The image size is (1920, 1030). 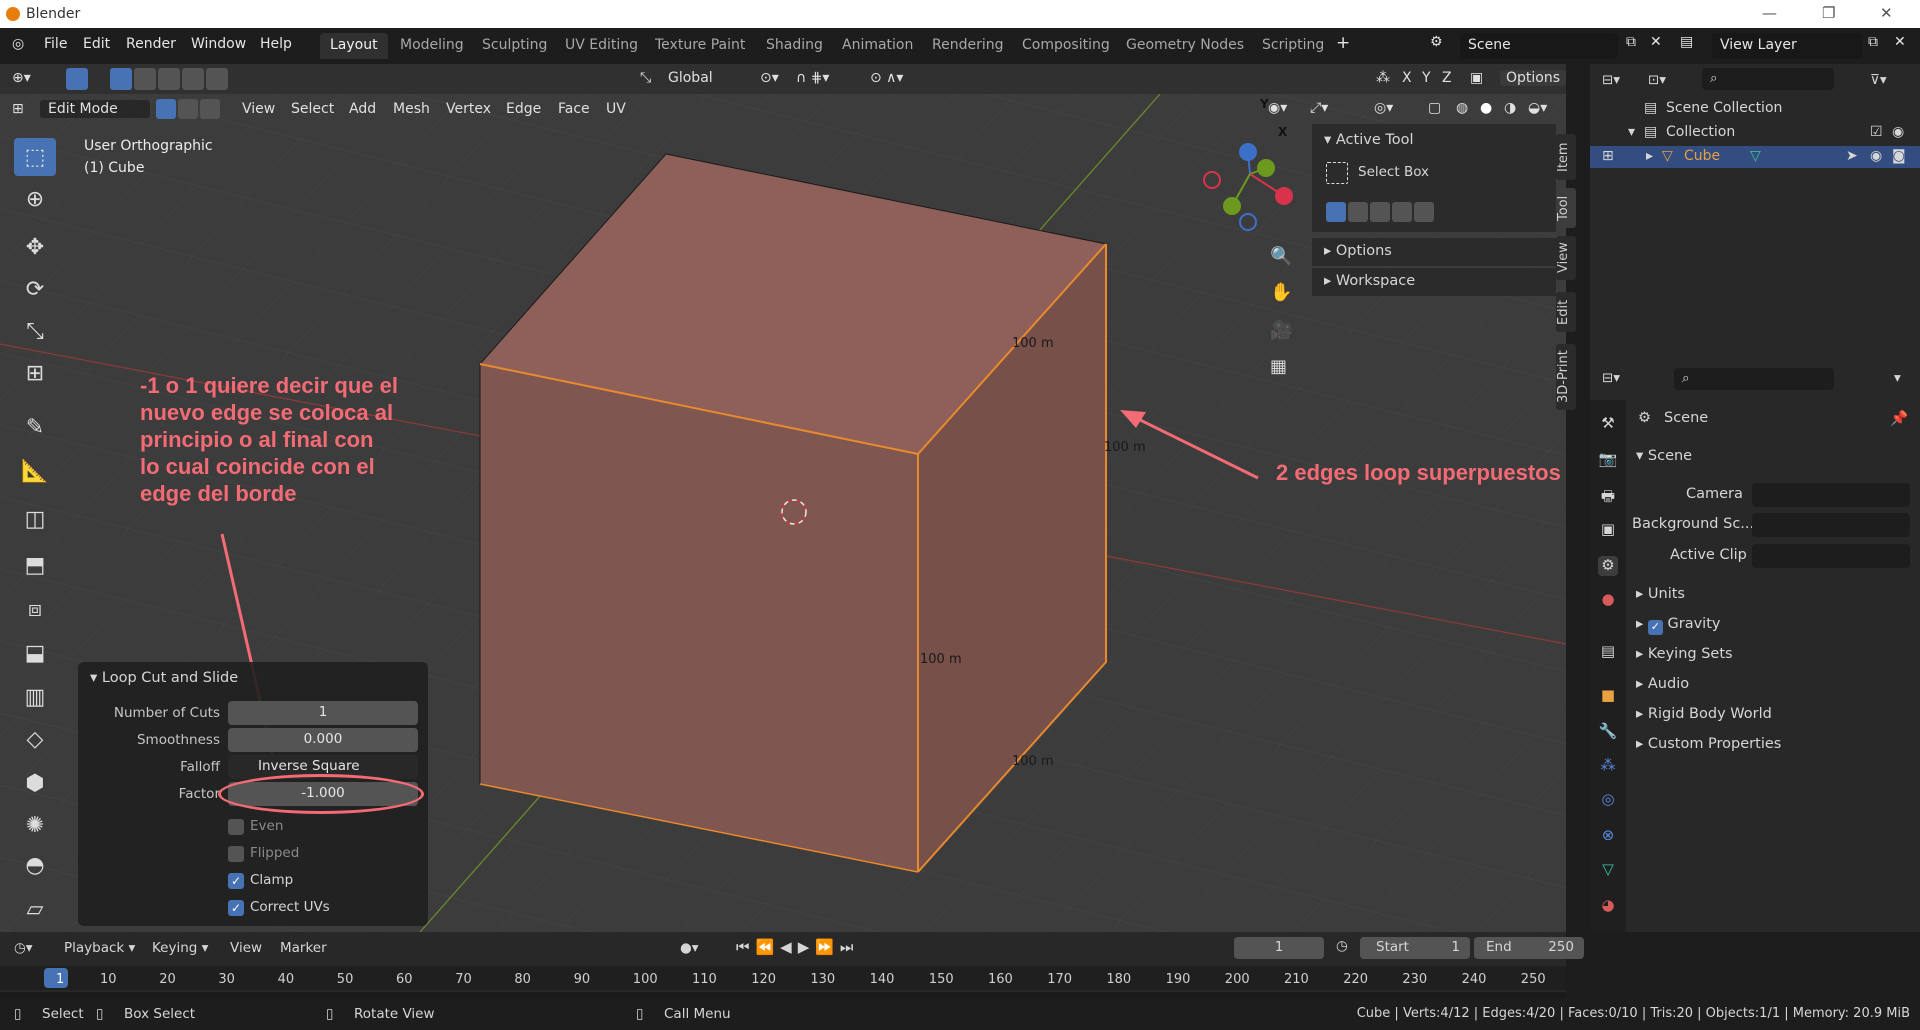 What do you see at coordinates (574, 109) in the screenshot?
I see `menu-face: Face` at bounding box center [574, 109].